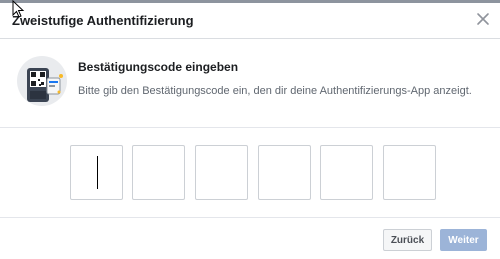 The image size is (500, 259). What do you see at coordinates (407, 240) in the screenshot?
I see `back-button: Zurück` at bounding box center [407, 240].